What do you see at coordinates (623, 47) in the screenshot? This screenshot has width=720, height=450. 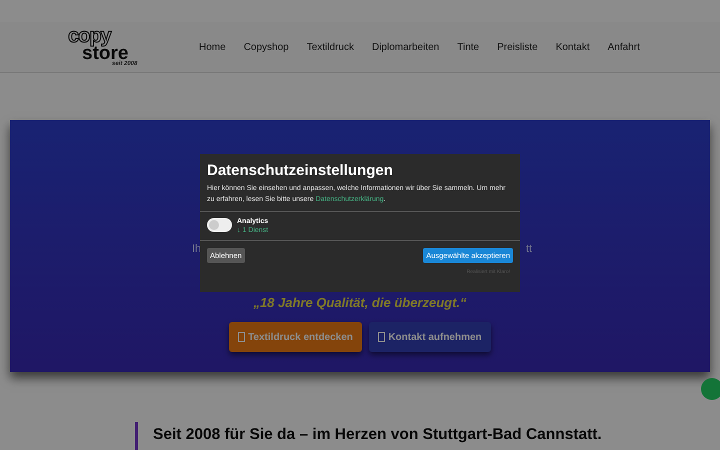 I see `nav-link: Anfahrt` at bounding box center [623, 47].